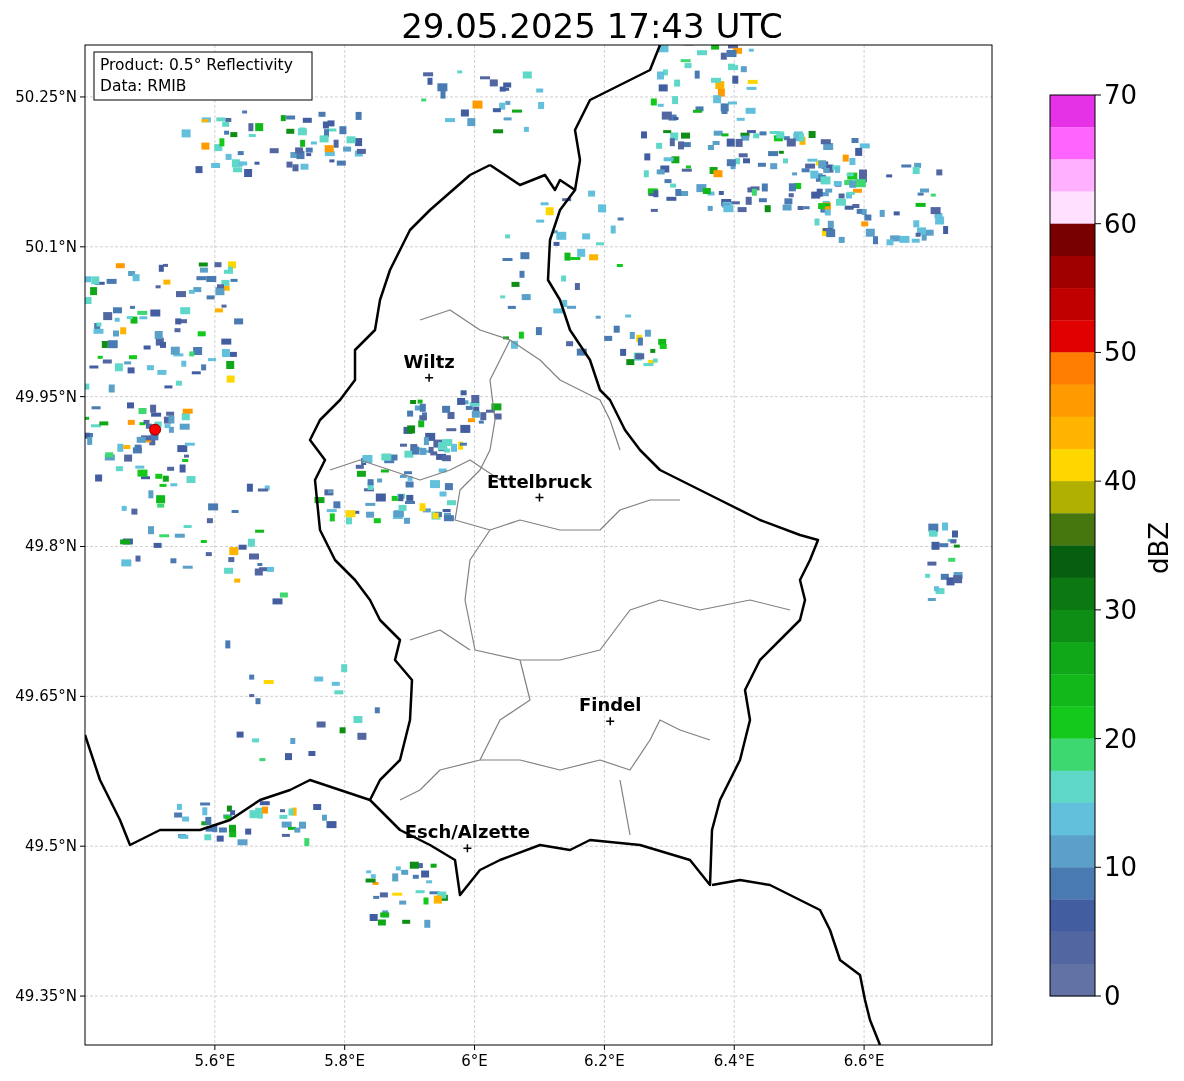 This screenshot has width=1184, height=1081. Describe the element at coordinates (1159, 548) in the screenshot. I see `colorbar-label: dBZ` at that location.